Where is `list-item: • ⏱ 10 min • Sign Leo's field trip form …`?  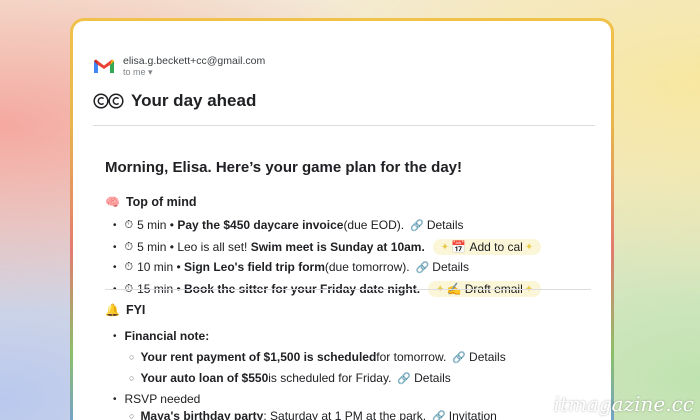 list-item: • ⏱ 10 min • Sign Leo's field trip form … is located at coordinates (291, 267).